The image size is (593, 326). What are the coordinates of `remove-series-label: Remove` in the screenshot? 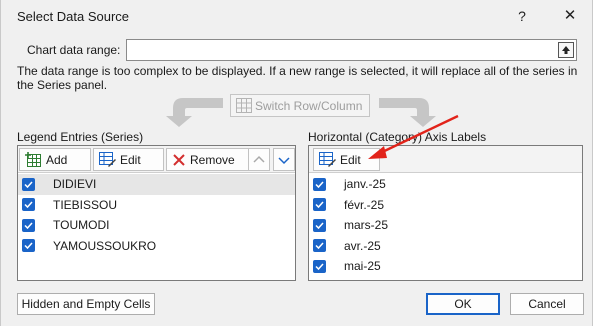 It's located at (212, 159).